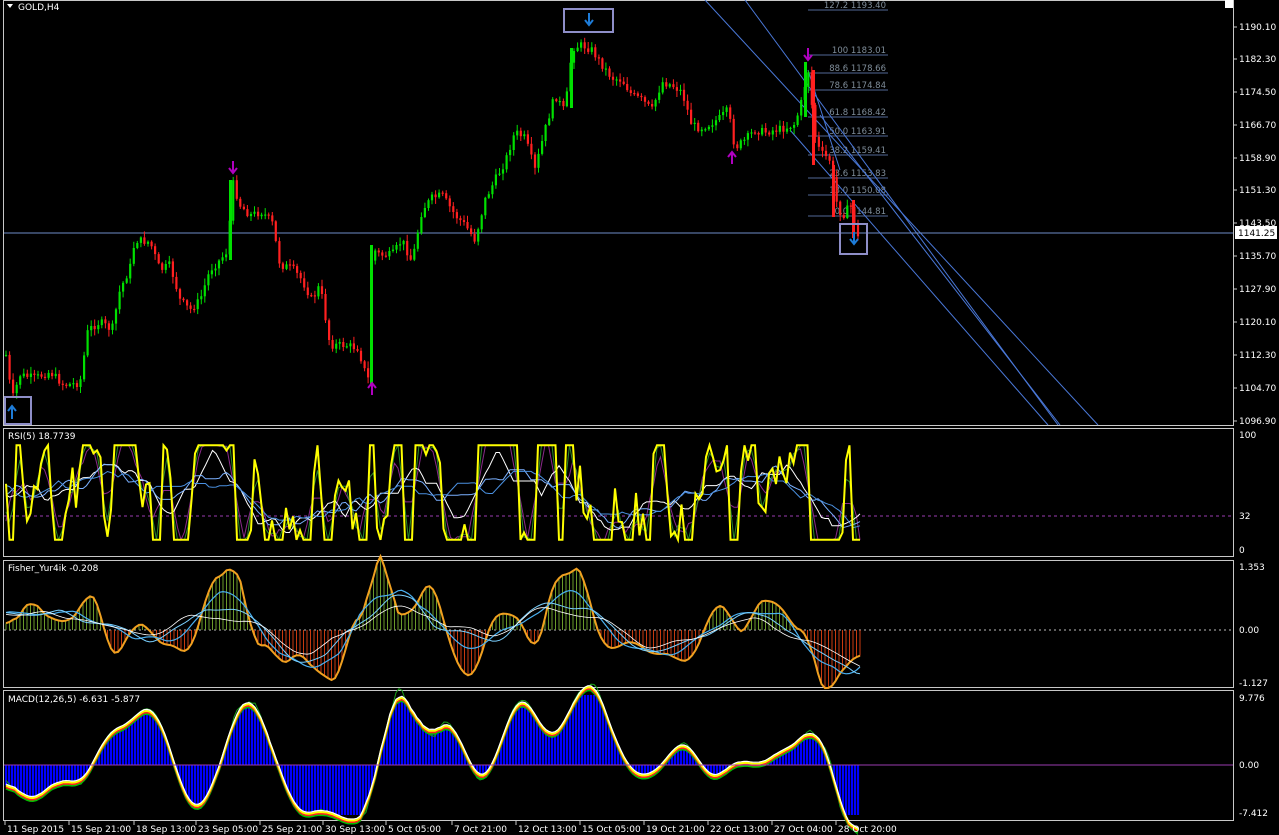 This screenshot has height=835, width=1279. I want to click on fisher-tick: -1.127, so click(1253, 684).